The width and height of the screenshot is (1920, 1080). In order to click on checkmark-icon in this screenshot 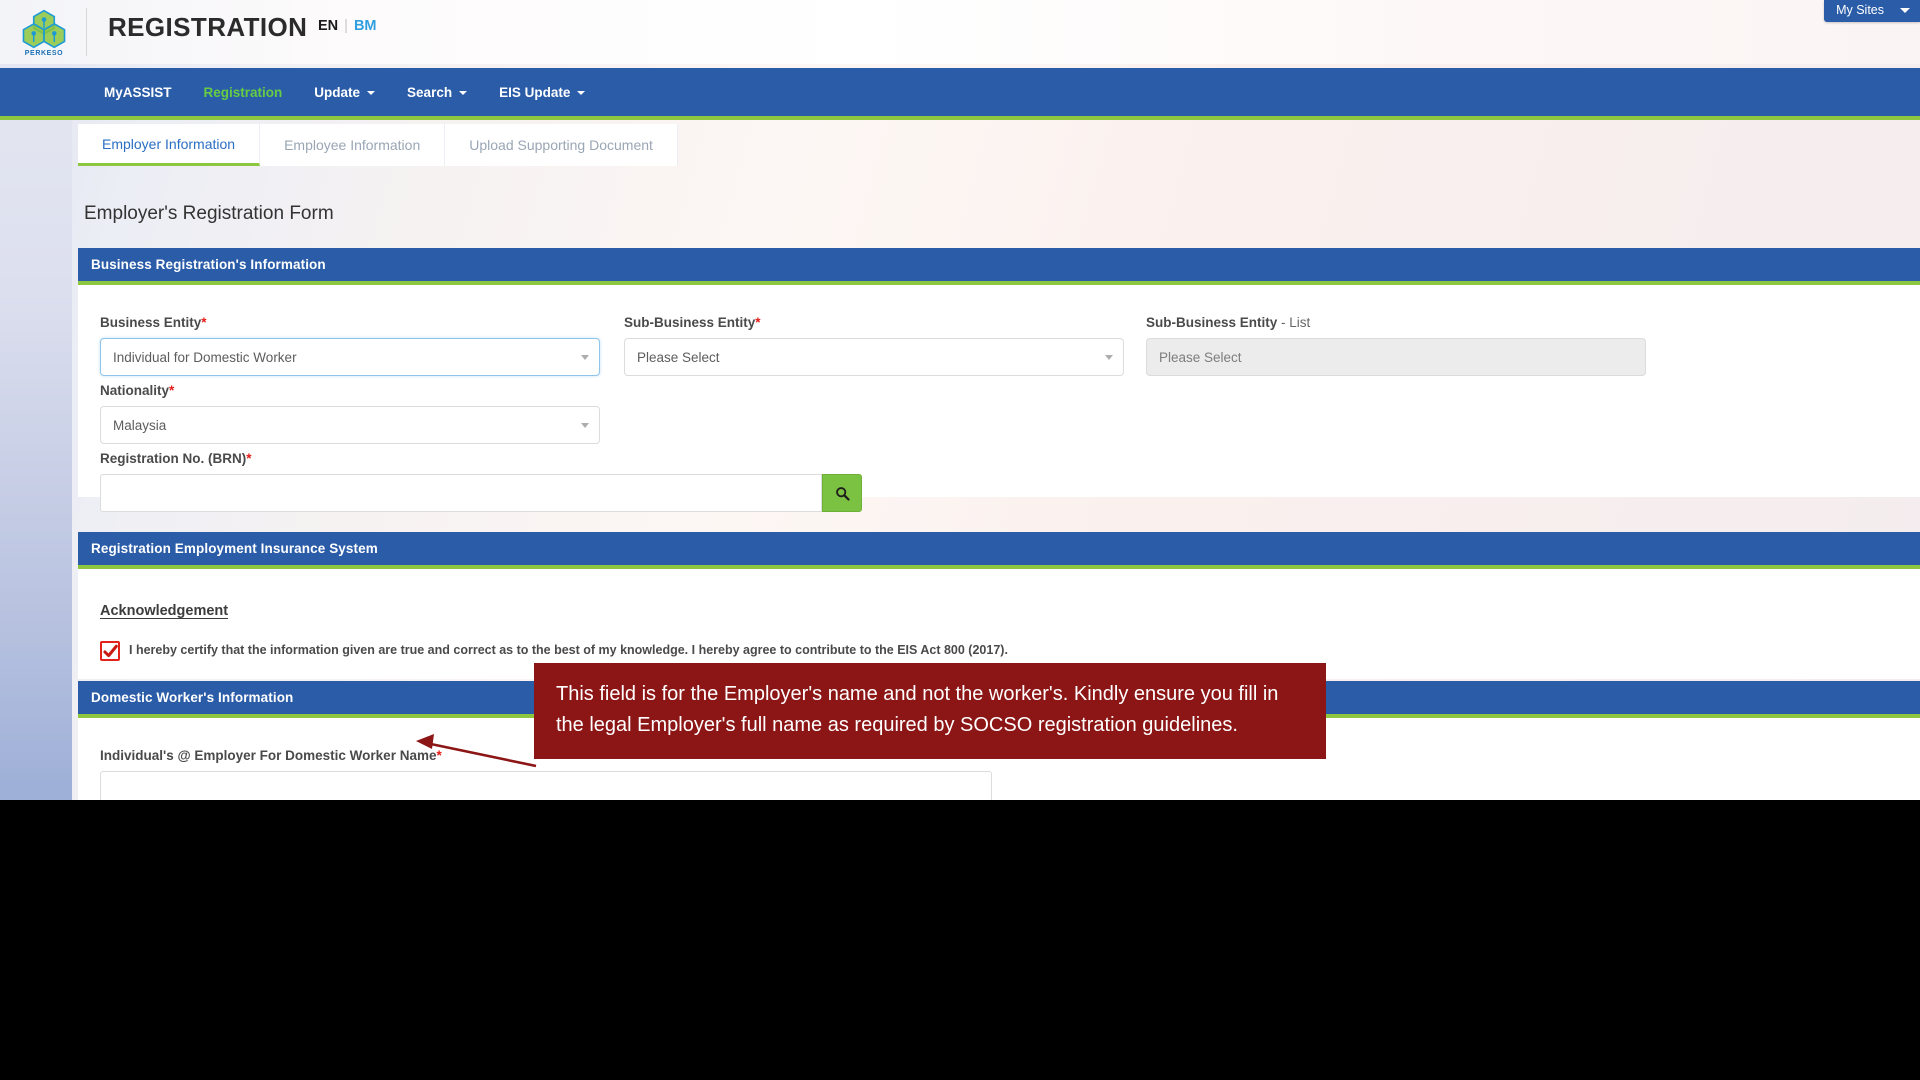, I will do `click(110, 651)`.